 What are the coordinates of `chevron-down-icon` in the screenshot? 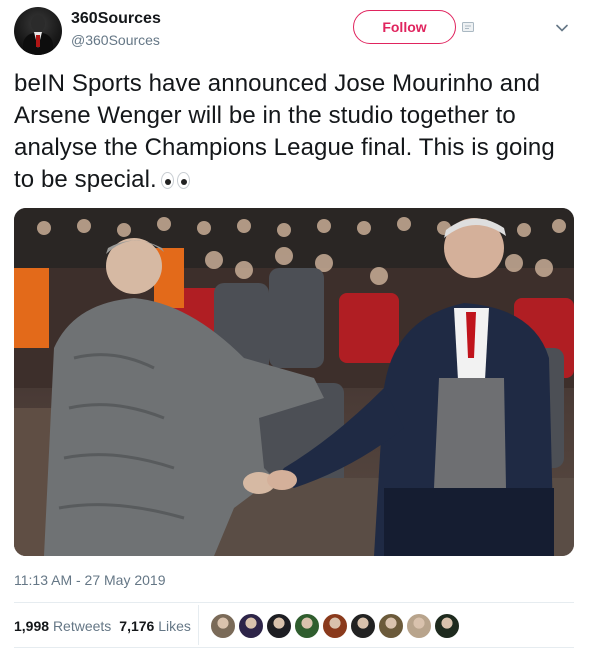 It's located at (562, 28).